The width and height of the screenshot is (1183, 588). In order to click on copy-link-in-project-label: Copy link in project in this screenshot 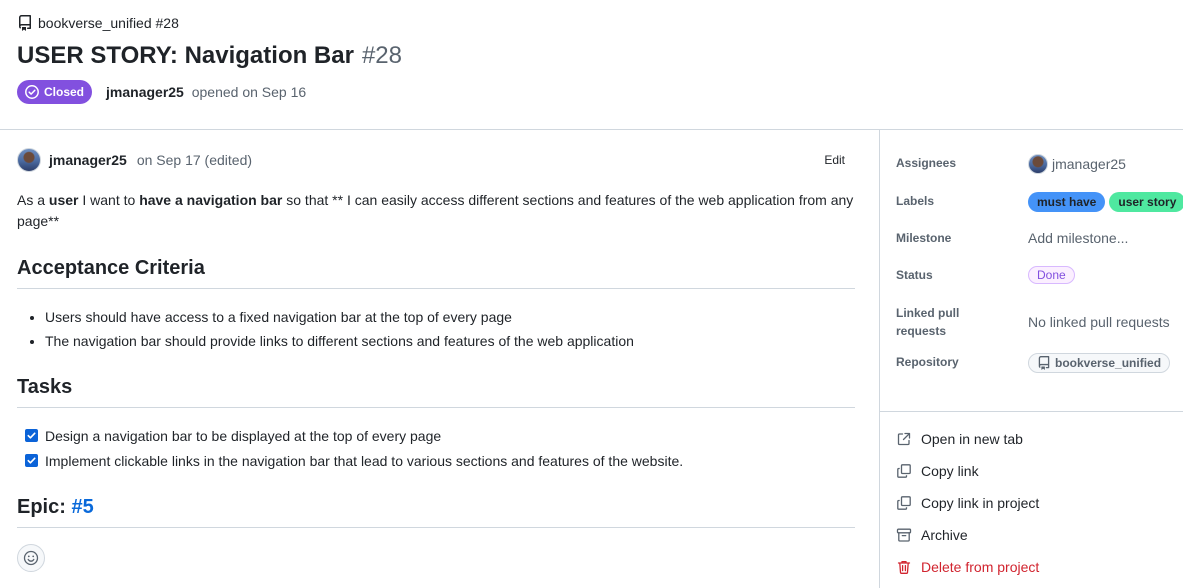, I will do `click(980, 503)`.